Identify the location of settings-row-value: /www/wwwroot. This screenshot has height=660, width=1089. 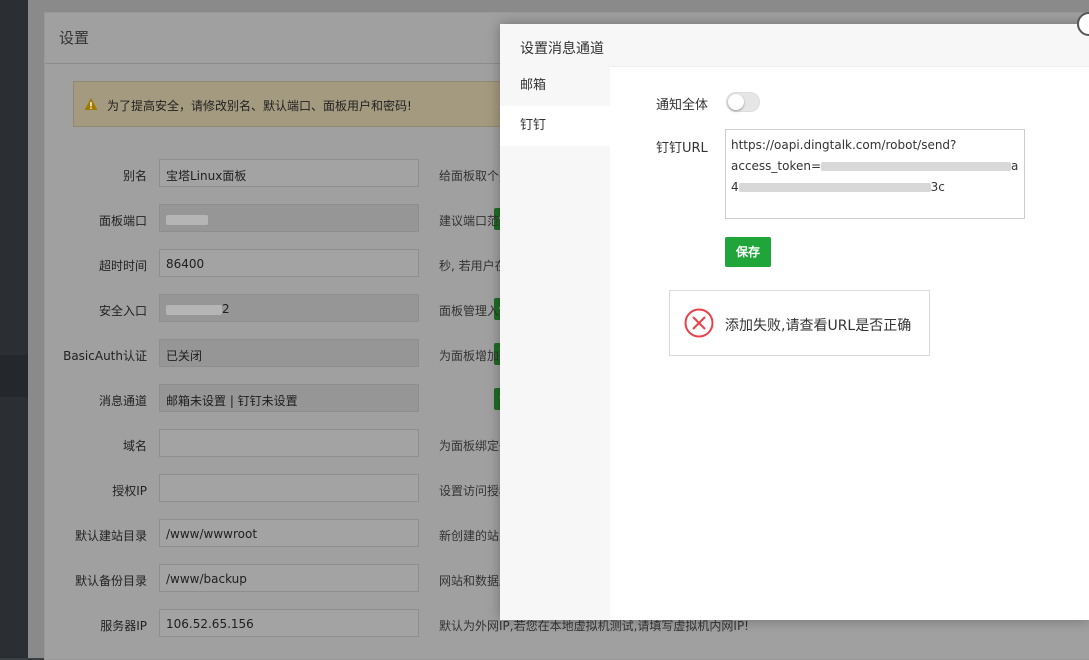
(212, 534).